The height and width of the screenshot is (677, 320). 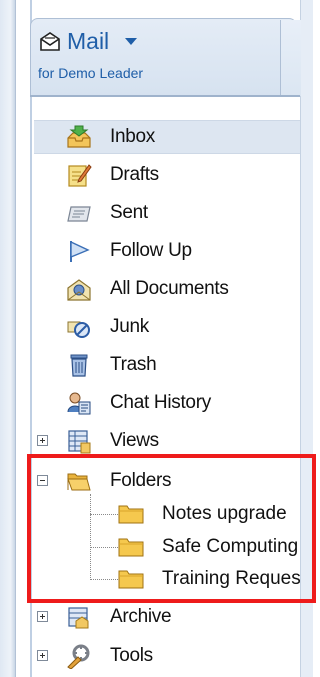 What do you see at coordinates (78, 656) in the screenshot?
I see `tools-icon` at bounding box center [78, 656].